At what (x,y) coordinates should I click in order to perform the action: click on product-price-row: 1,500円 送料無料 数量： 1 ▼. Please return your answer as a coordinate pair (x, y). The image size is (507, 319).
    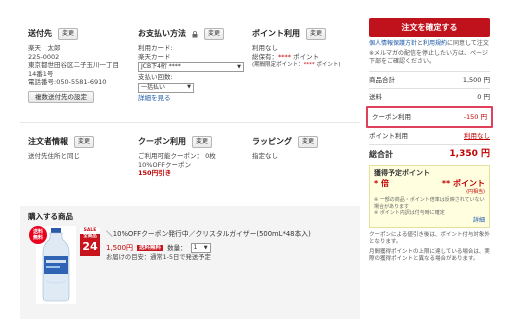
    Looking at the image, I should click on (158, 248).